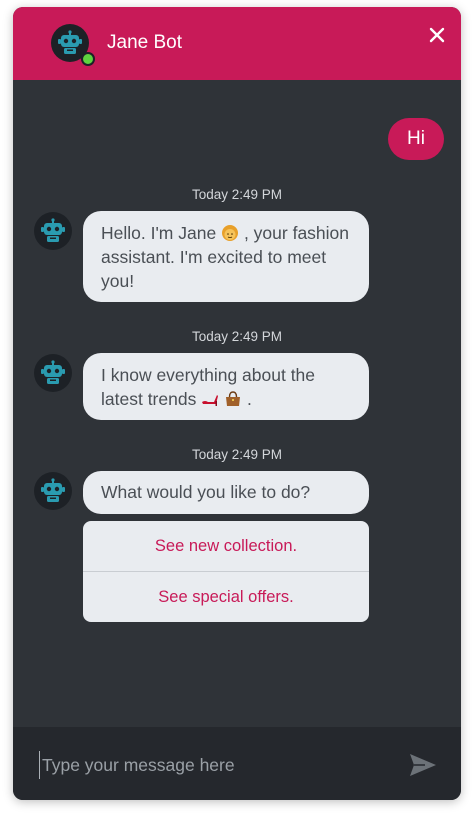 This screenshot has height=819, width=474. I want to click on quick-reply-options: See new collection. See special offers., so click(226, 571).